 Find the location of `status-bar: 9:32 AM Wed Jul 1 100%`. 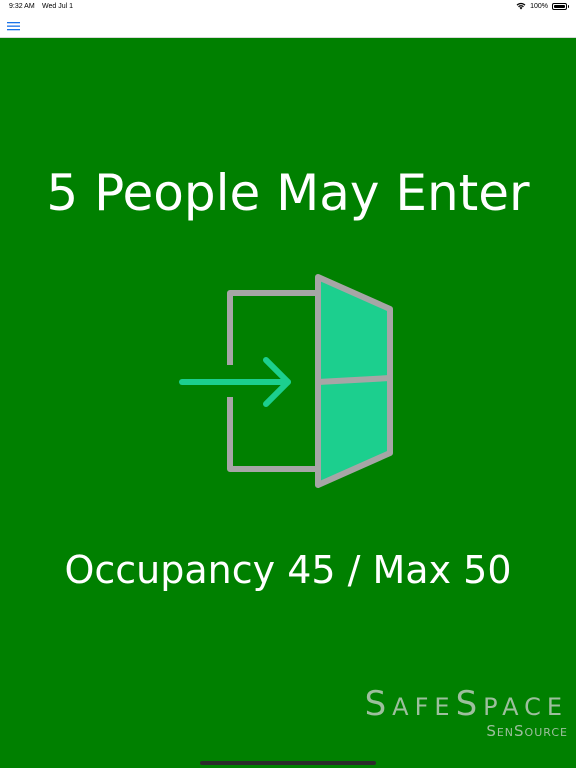

status-bar: 9:32 AM Wed Jul 1 100% is located at coordinates (288, 7).